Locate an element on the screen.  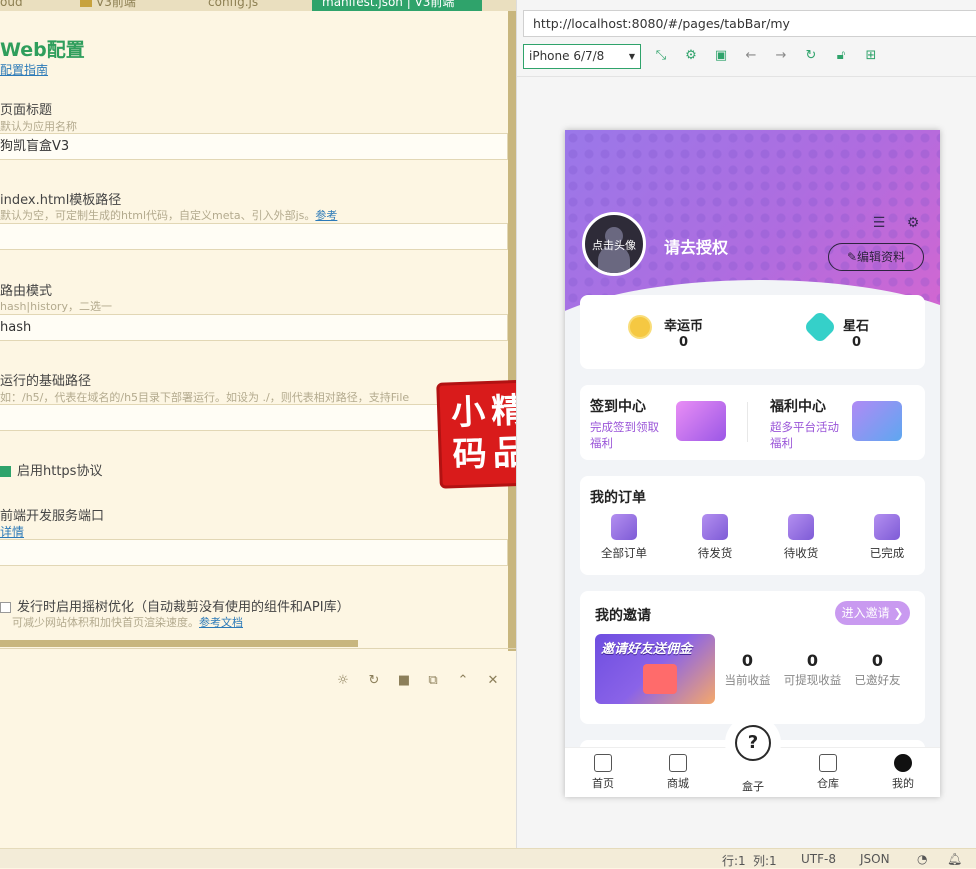
invite-banner-text: 邀请好友送佣金 is located at coordinates (647, 649).